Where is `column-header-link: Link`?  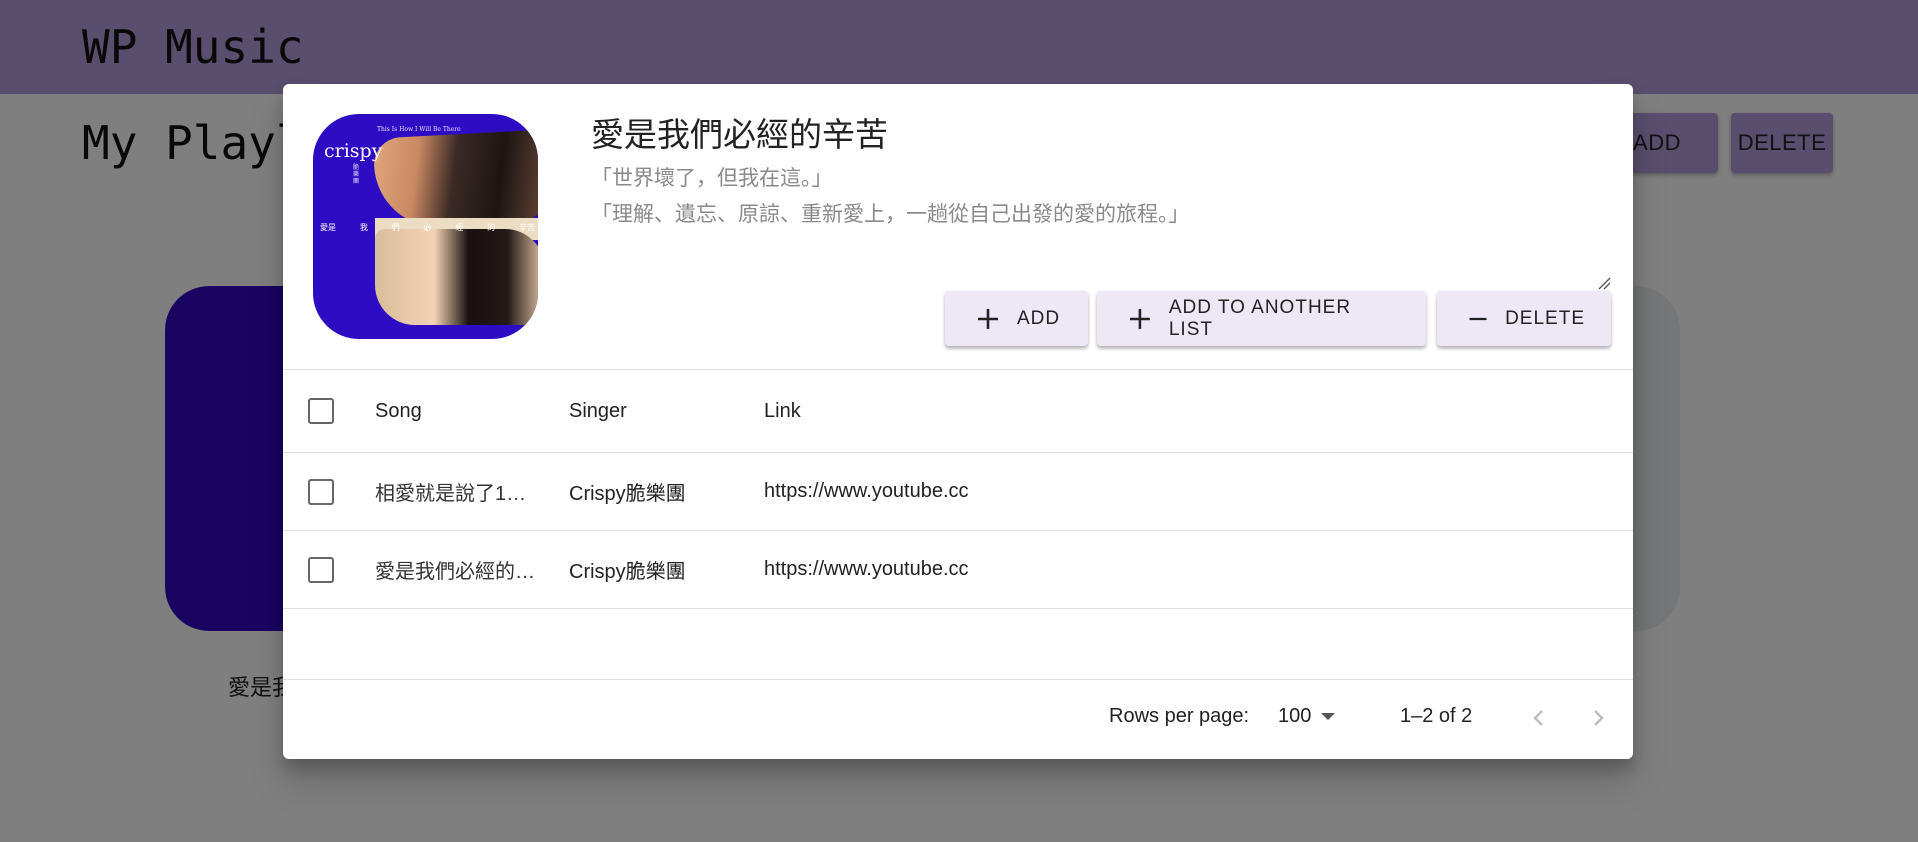 column-header-link: Link is located at coordinates (782, 411).